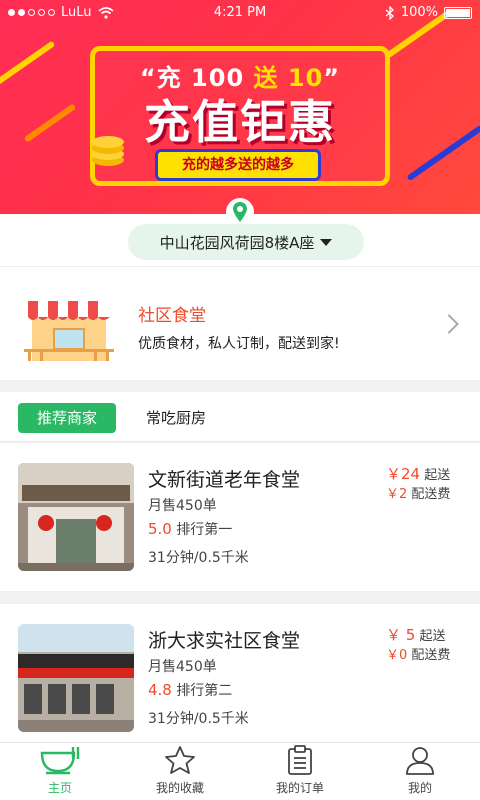 The width and height of the screenshot is (480, 800). I want to click on store-rank: 5.0 排行第一, so click(190, 529).